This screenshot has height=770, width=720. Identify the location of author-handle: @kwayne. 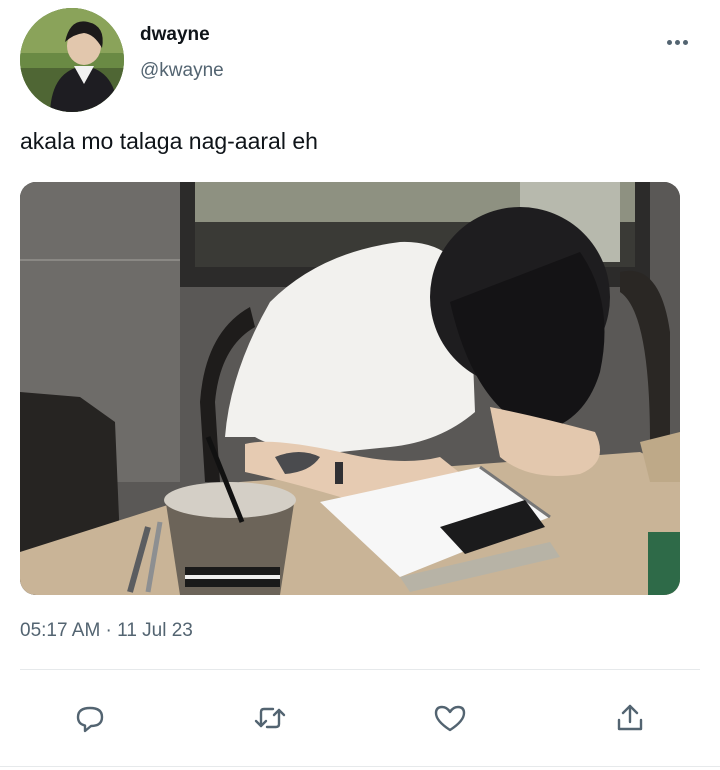
(182, 71).